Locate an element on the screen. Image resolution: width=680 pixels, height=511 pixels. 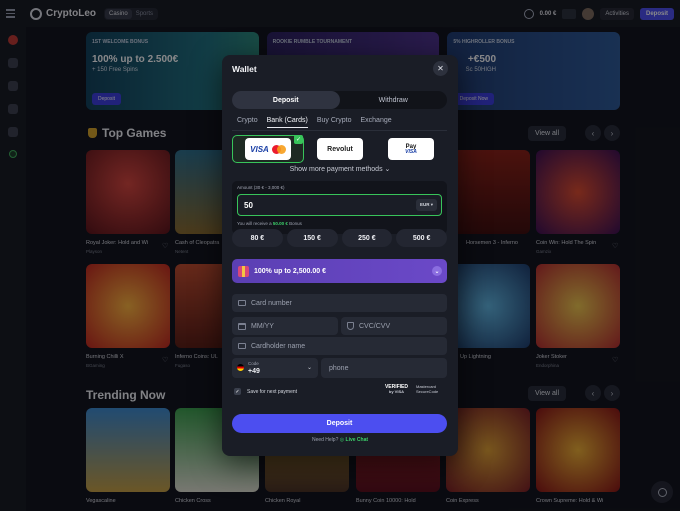
show-more-methods: Show more payment methods ⌄ is located at coordinates (340, 169).